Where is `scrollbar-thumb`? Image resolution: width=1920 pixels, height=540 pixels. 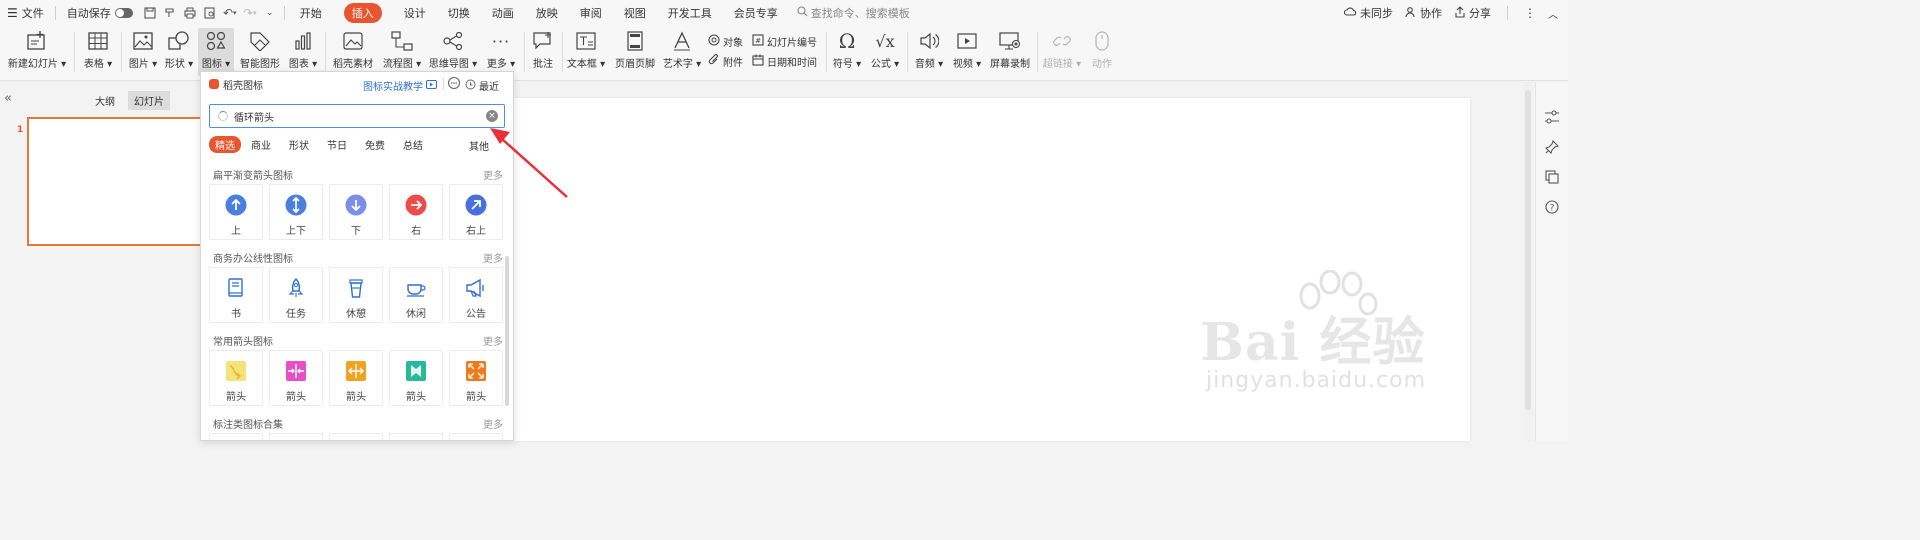
scrollbar-thumb is located at coordinates (1528, 250).